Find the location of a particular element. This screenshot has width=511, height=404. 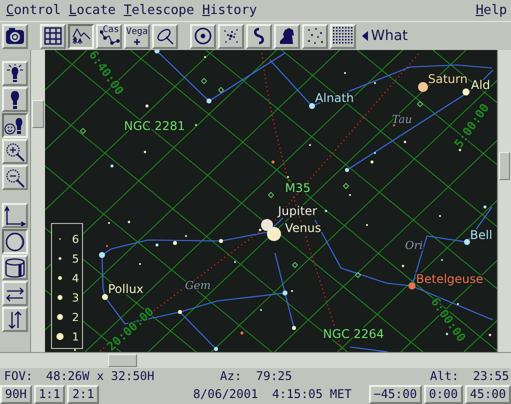

fov-preset-button: 1:1 is located at coordinates (50, 394).